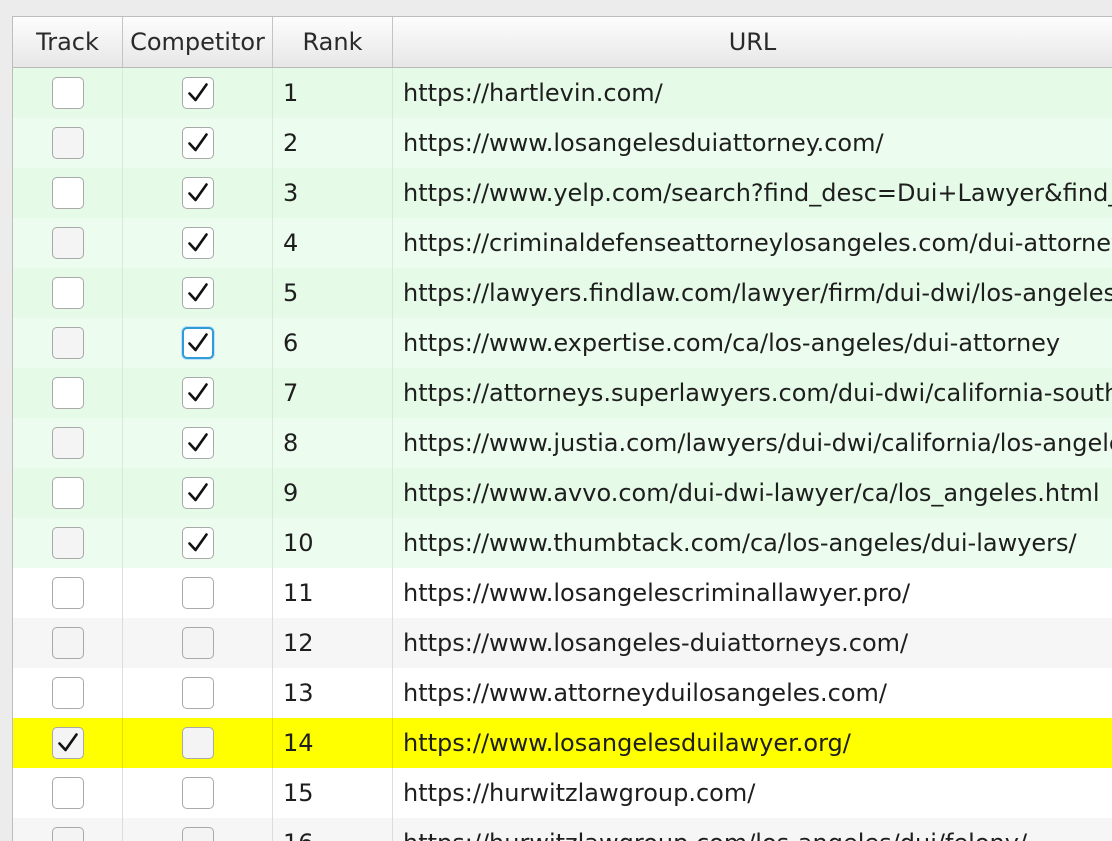  I want to click on url-cell: https://www.losangelesduiattorney.com/, so click(752, 143).